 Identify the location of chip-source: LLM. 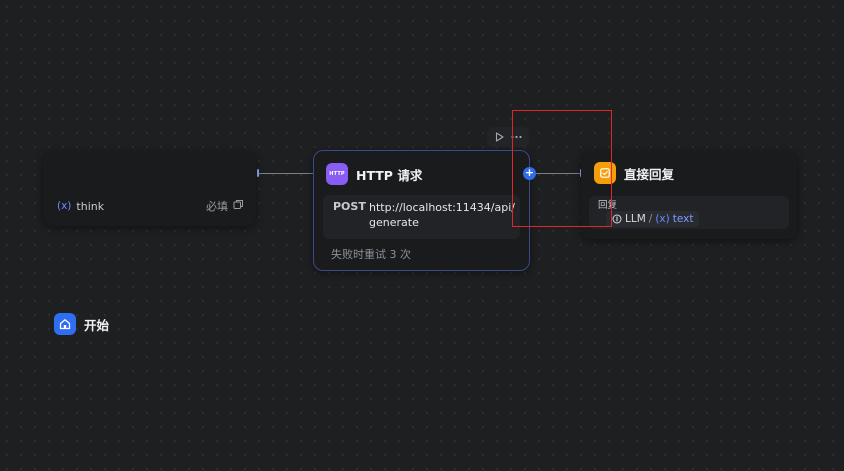
(635, 219).